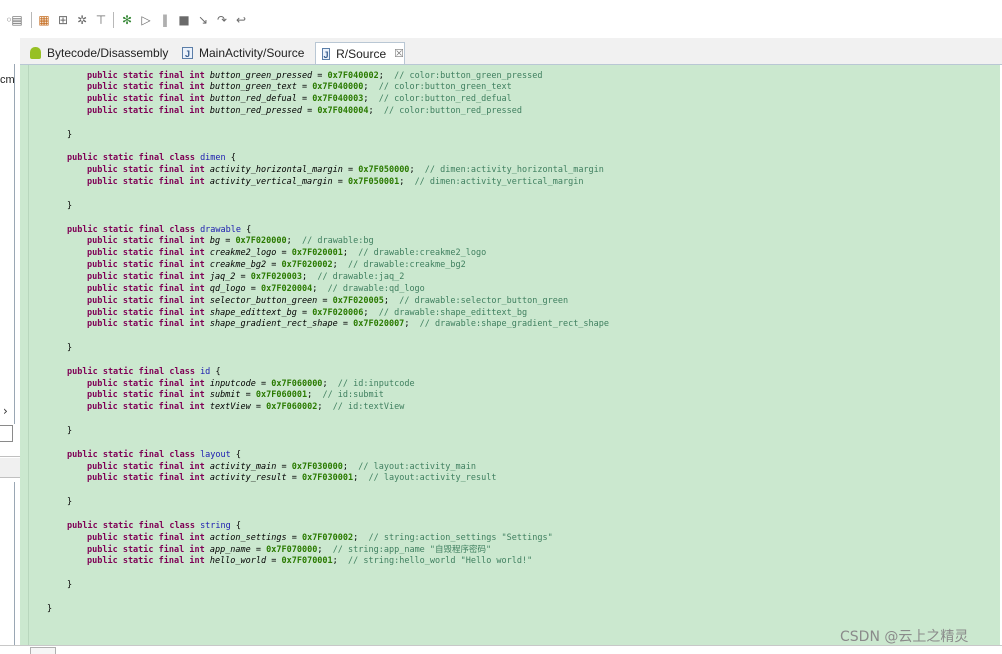 The height and width of the screenshot is (654, 1002). I want to click on left-panel-input, so click(6, 433).